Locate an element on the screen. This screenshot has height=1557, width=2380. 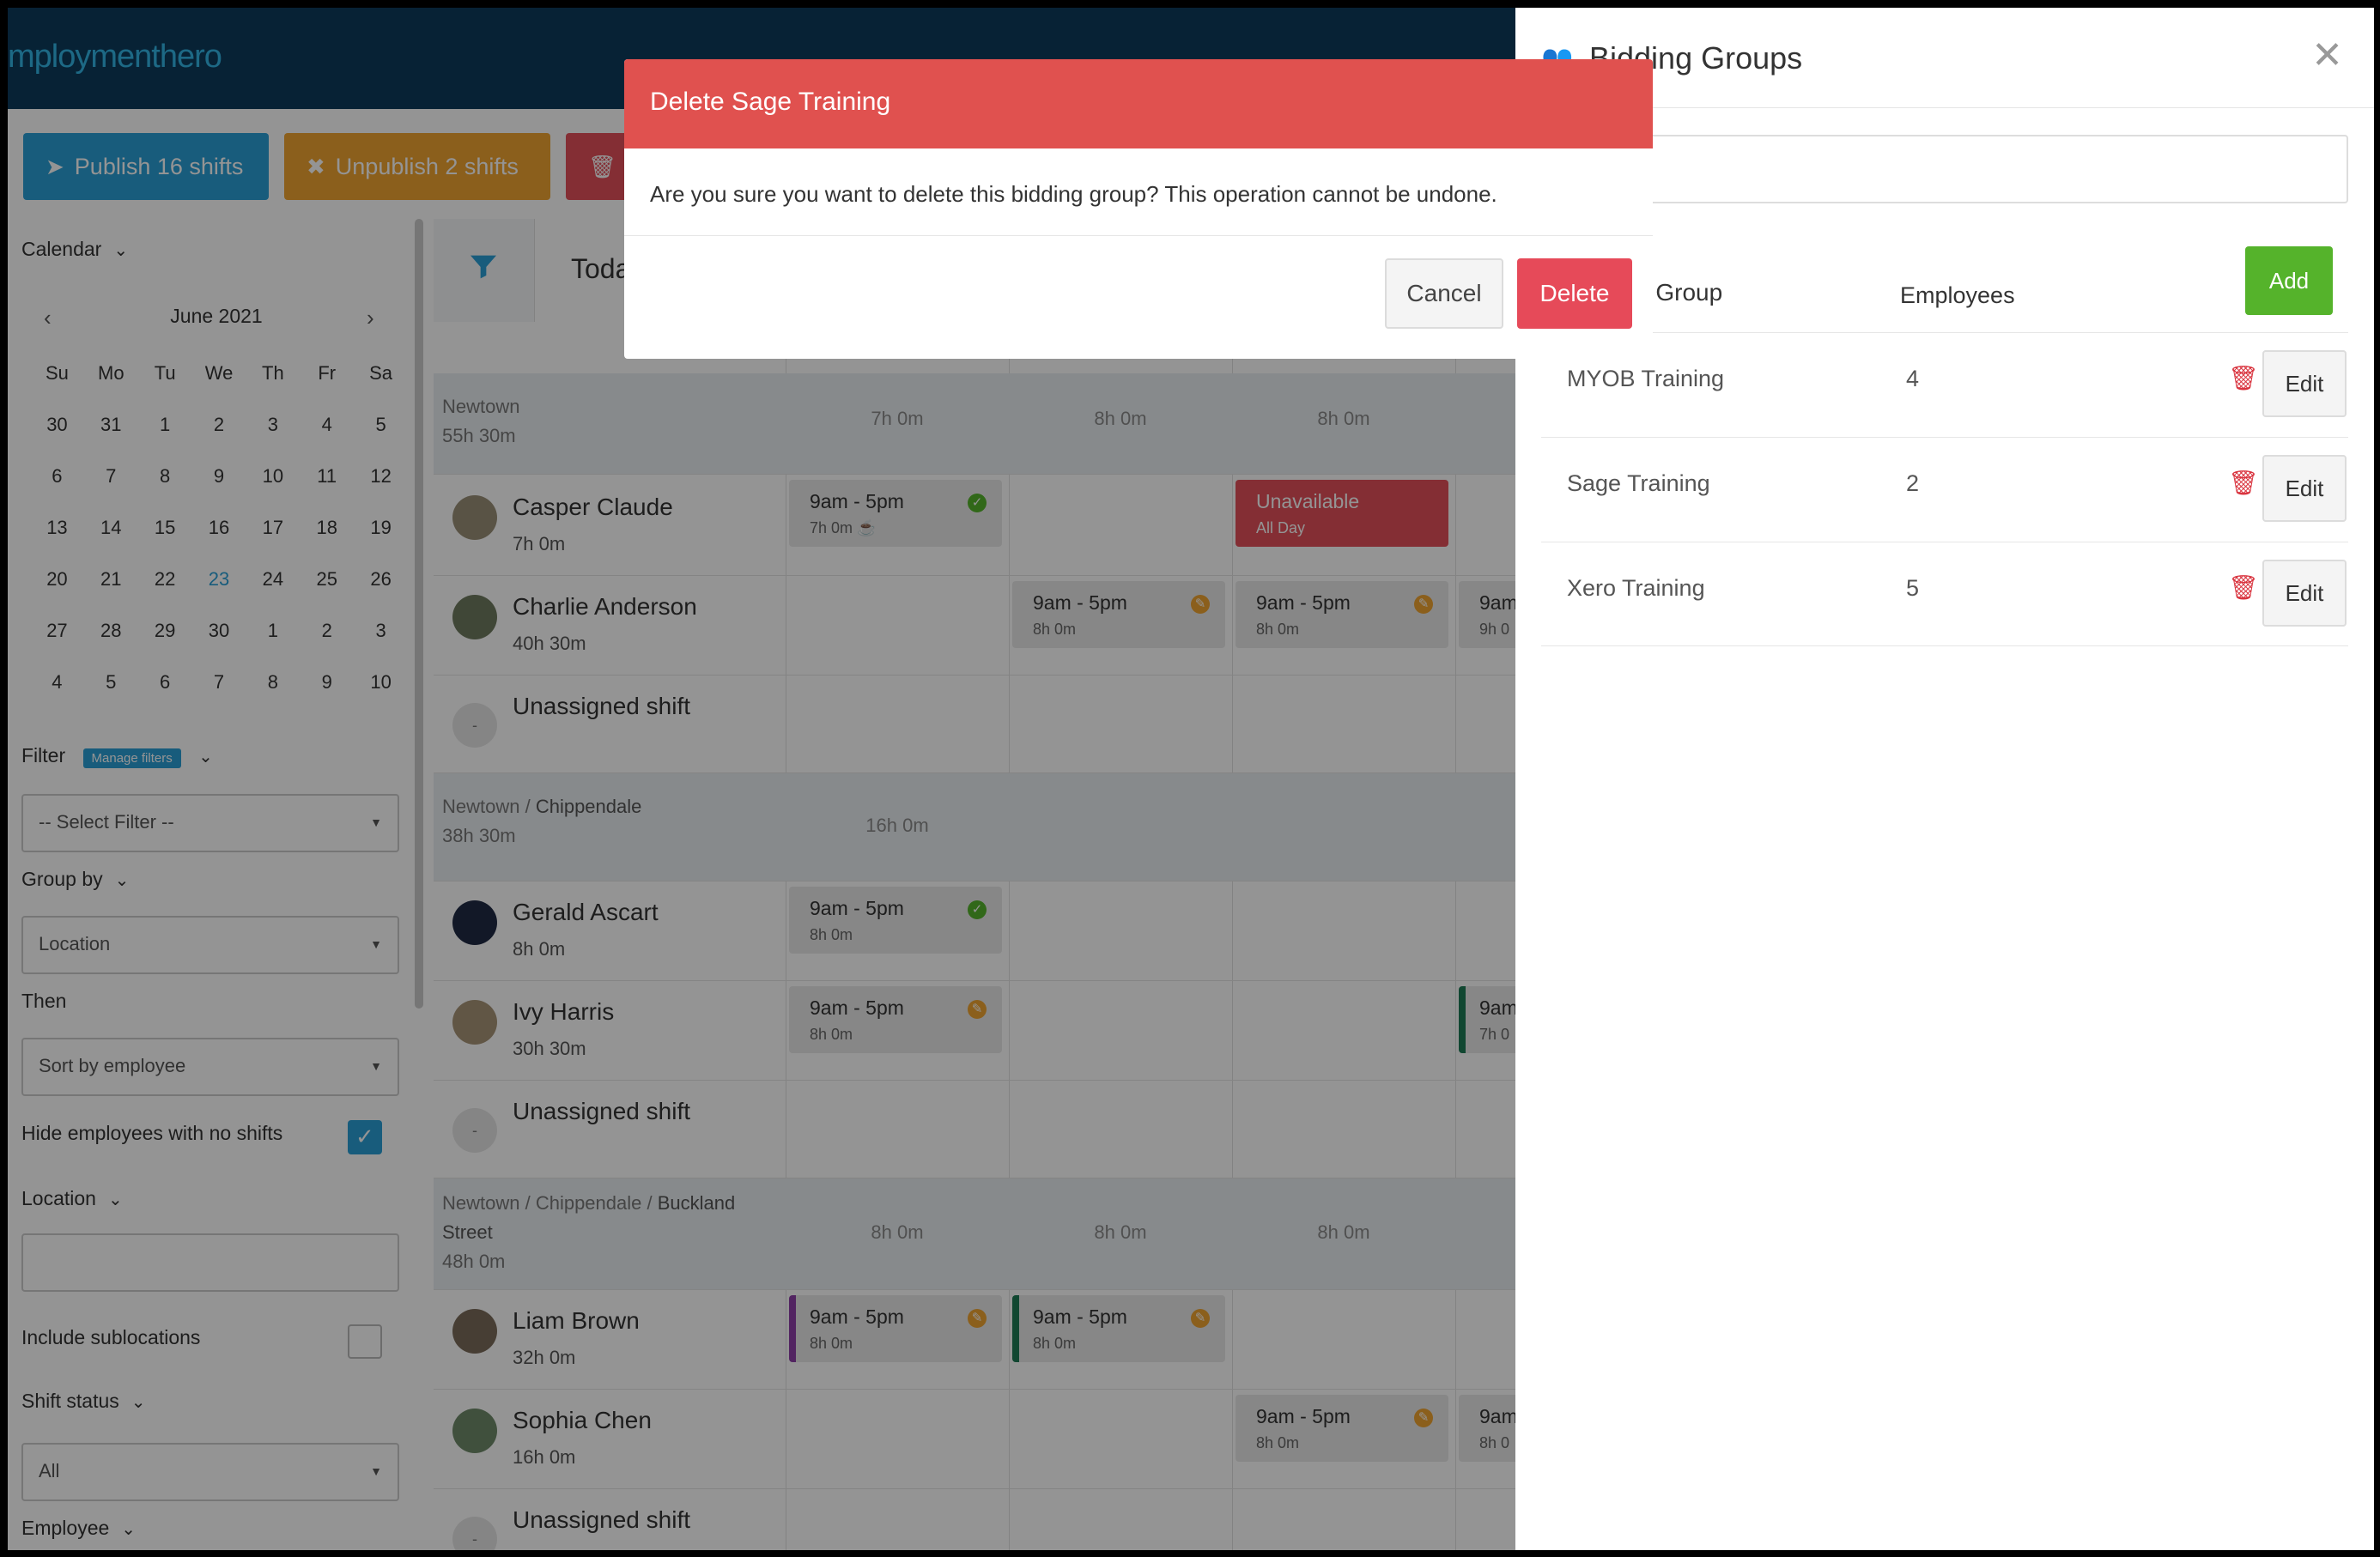
bidding-group-row: Sage Training 2 🗑 Edit is located at coordinates (1945, 490).